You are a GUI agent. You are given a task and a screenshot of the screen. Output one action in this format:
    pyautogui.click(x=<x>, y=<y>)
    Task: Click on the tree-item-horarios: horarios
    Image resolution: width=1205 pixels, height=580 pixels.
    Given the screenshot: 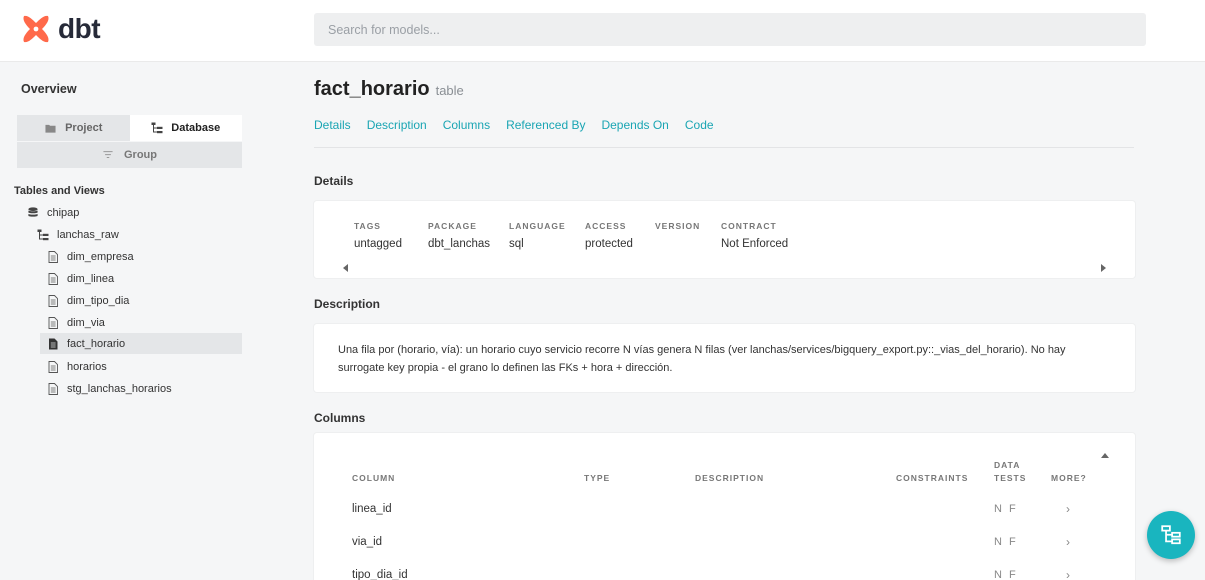 What is the action you would take?
    pyautogui.click(x=137, y=366)
    